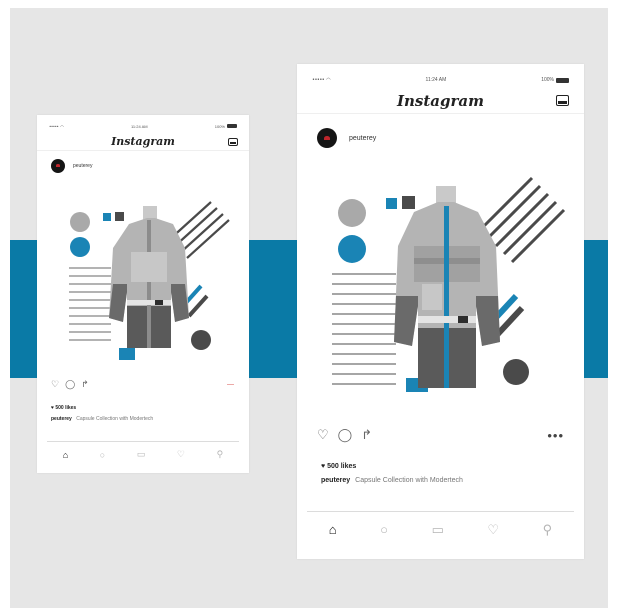  What do you see at coordinates (127, 354) in the screenshot?
I see `blue-block` at bounding box center [127, 354].